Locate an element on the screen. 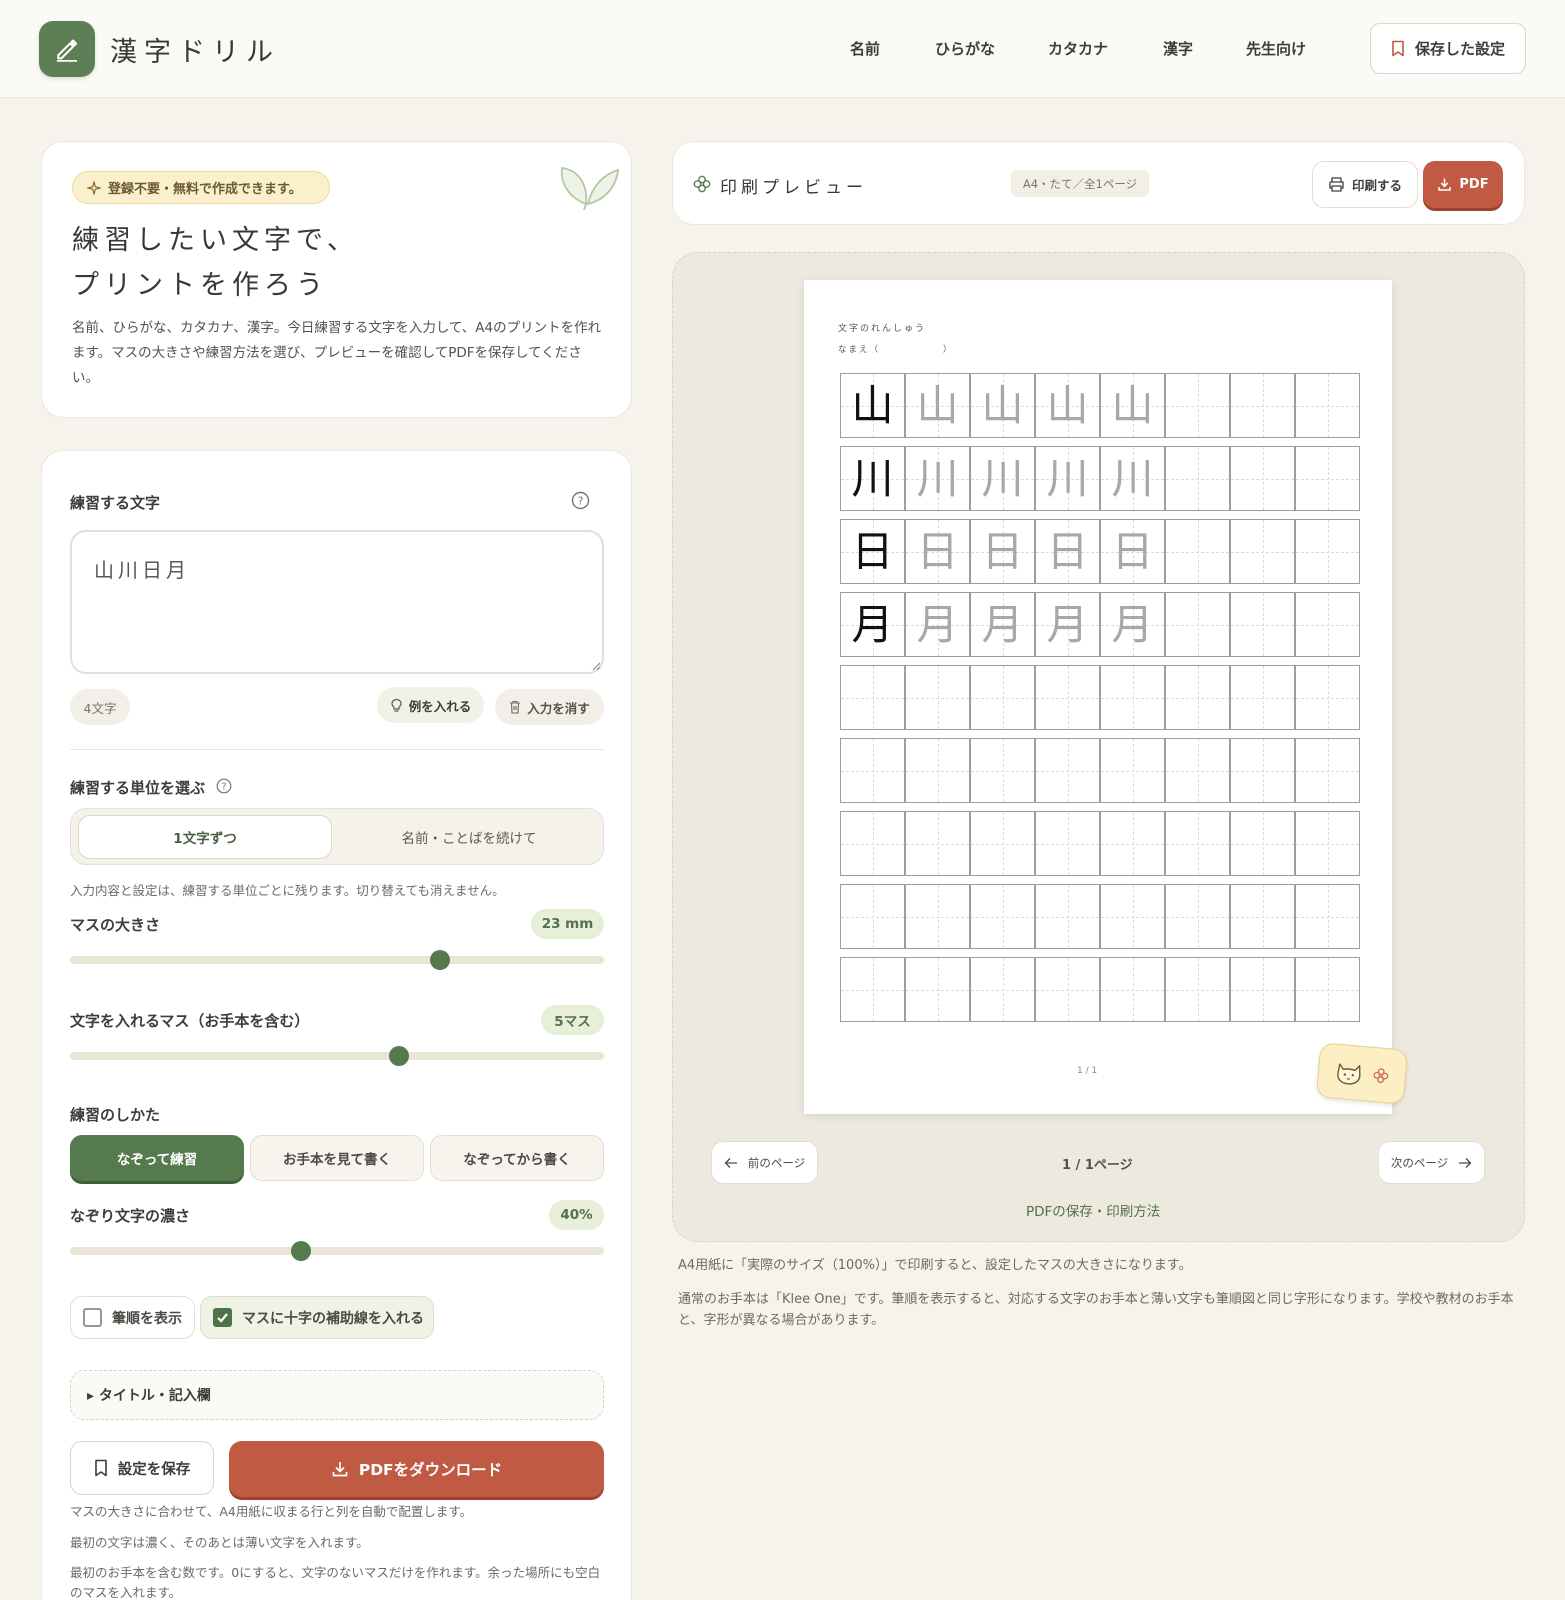 The image size is (1565, 1600). grid-cell: 山 is located at coordinates (1132, 405).